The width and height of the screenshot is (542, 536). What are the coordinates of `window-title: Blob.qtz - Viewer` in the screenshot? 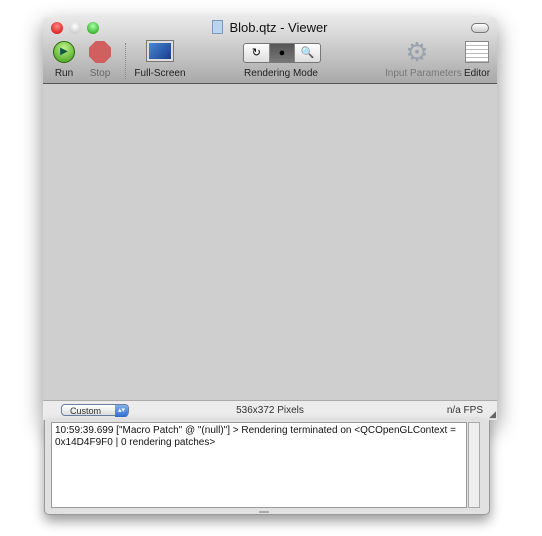 It's located at (270, 27).